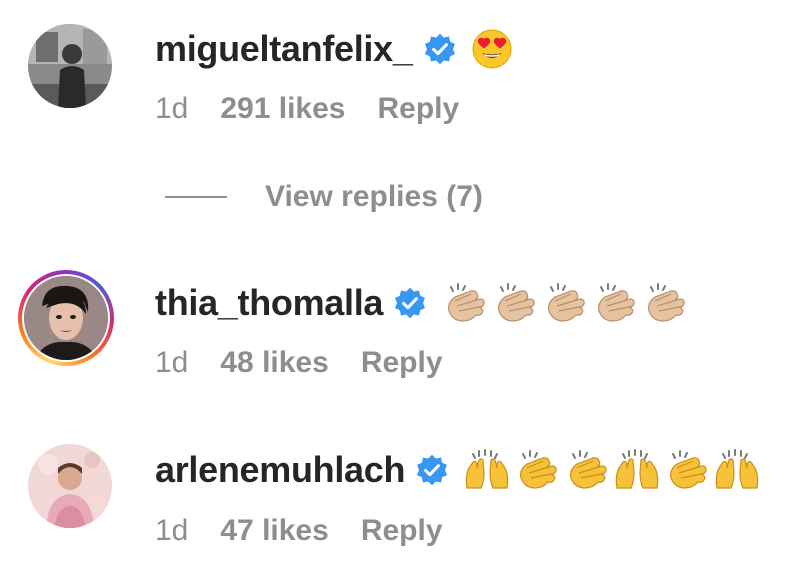  I want to click on view-replies-button: View replies (7), so click(324, 197).